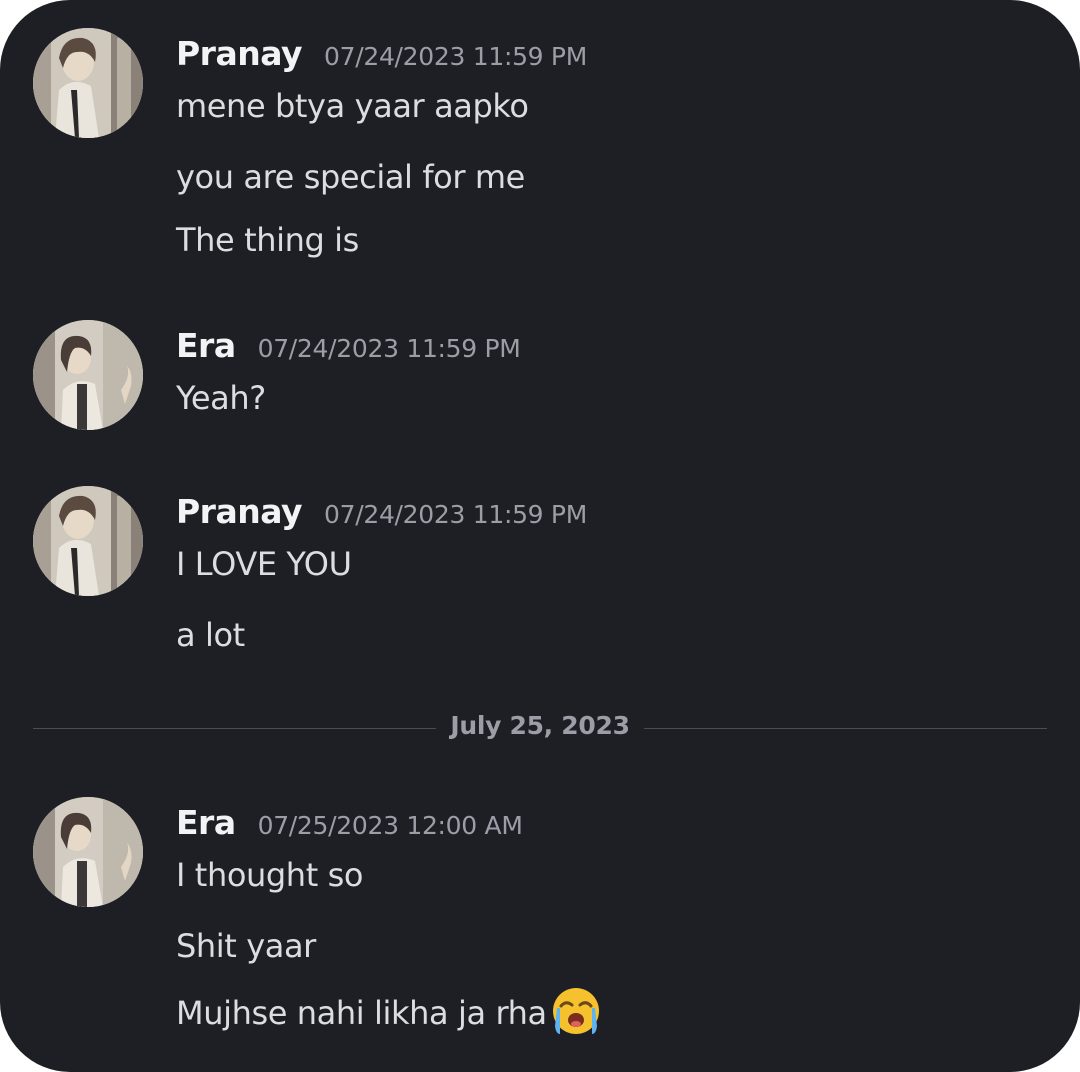 The height and width of the screenshot is (1072, 1080). I want to click on divider-line, so click(845, 728).